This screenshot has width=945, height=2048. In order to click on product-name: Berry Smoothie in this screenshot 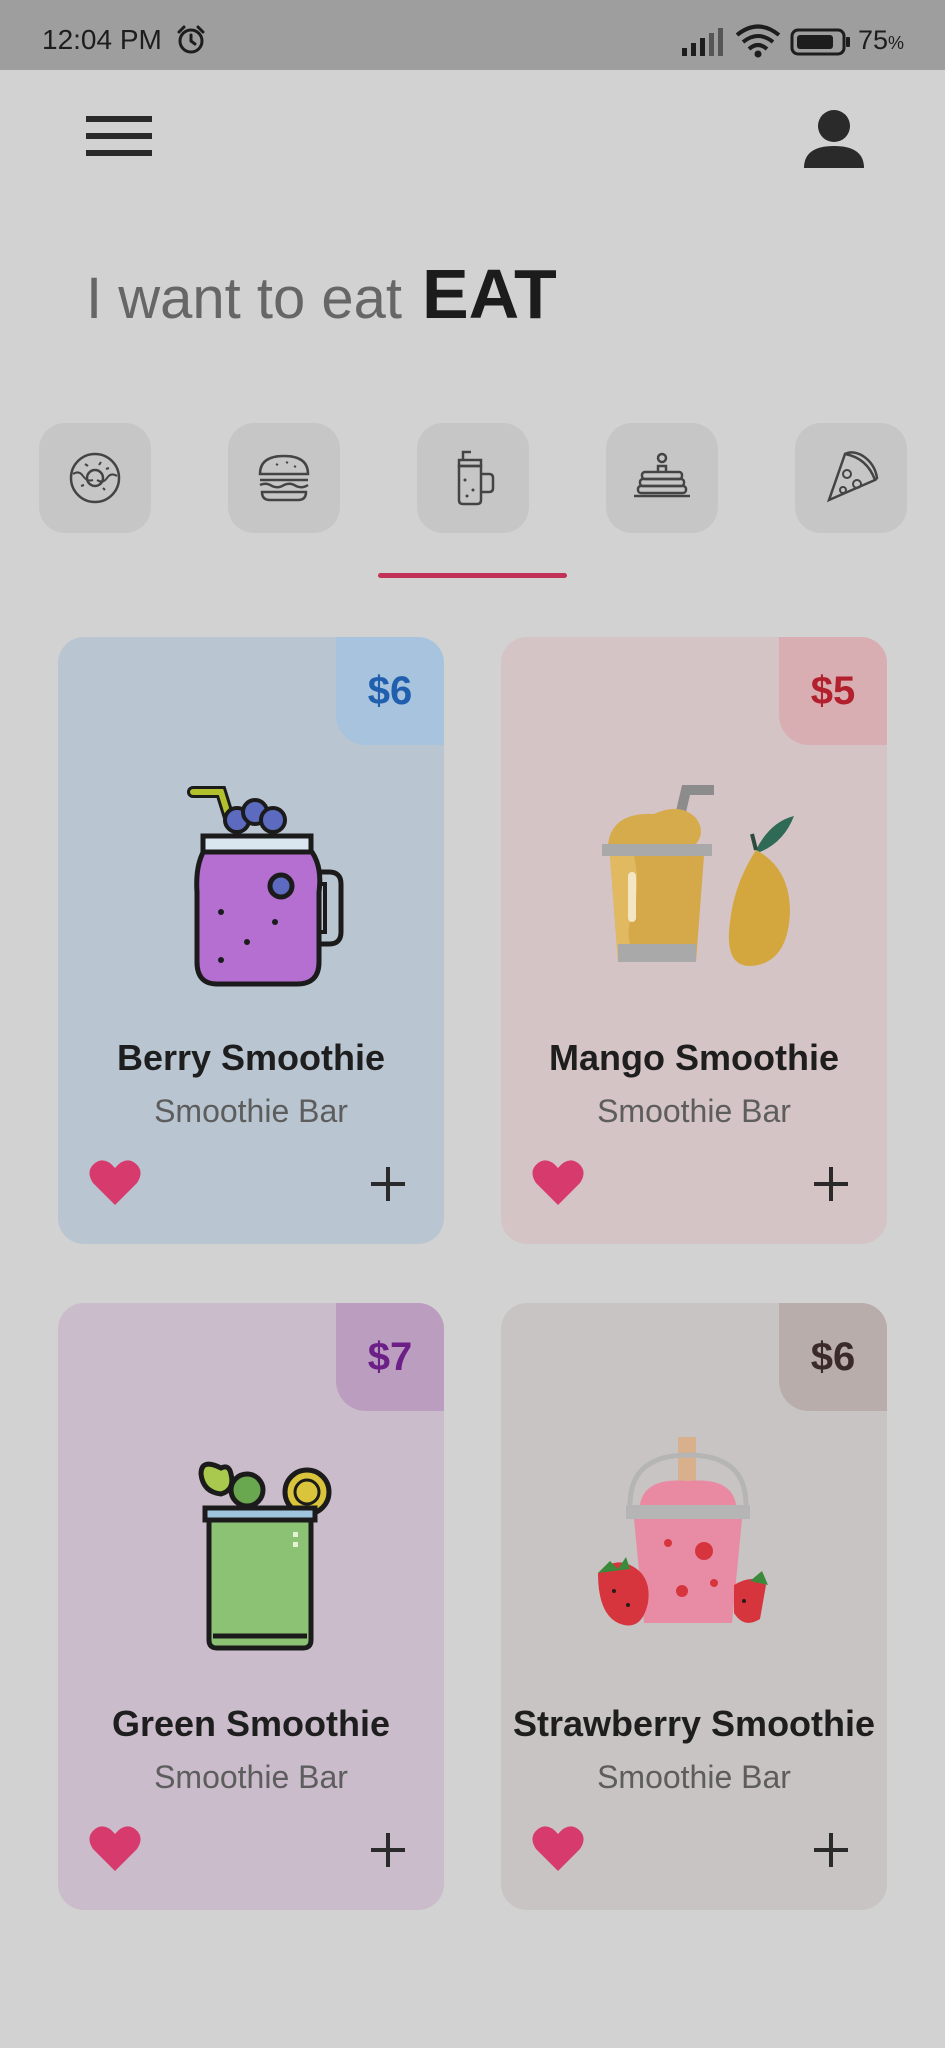, I will do `click(251, 1057)`.